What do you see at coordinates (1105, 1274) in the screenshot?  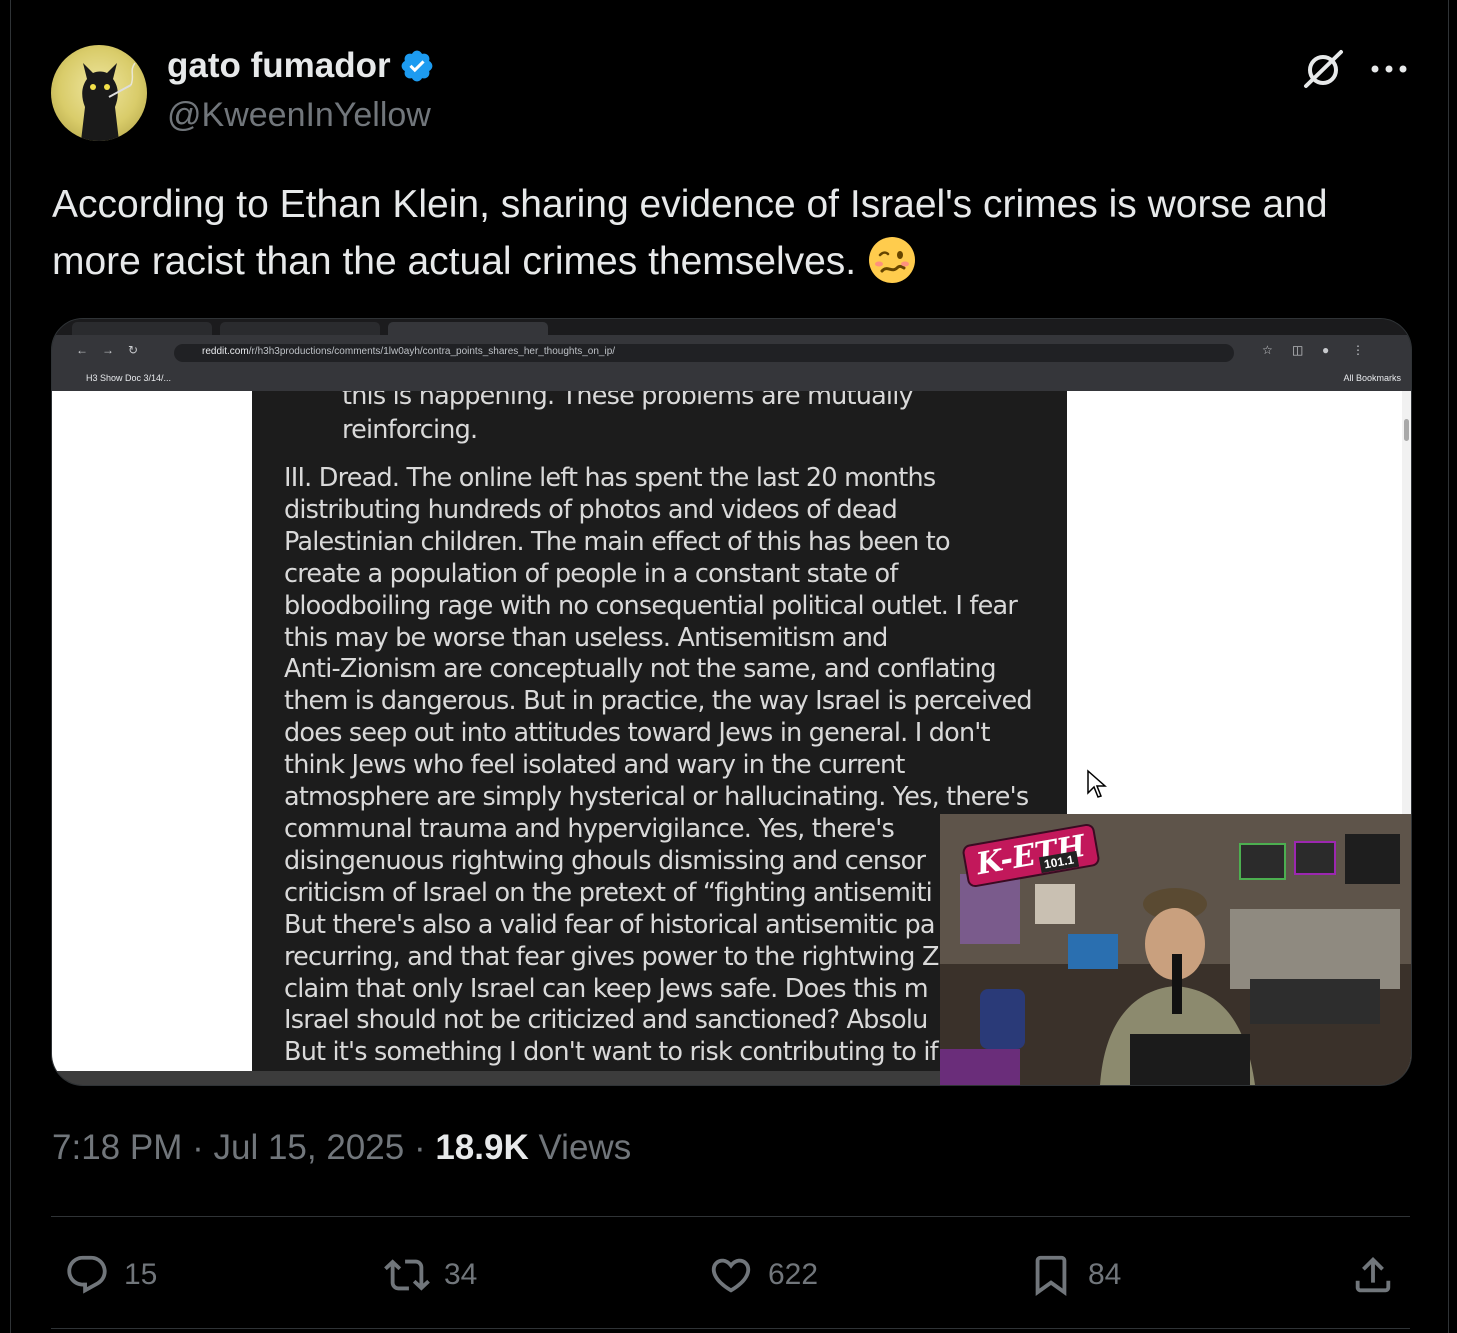 I see `bookmark-count: 84` at bounding box center [1105, 1274].